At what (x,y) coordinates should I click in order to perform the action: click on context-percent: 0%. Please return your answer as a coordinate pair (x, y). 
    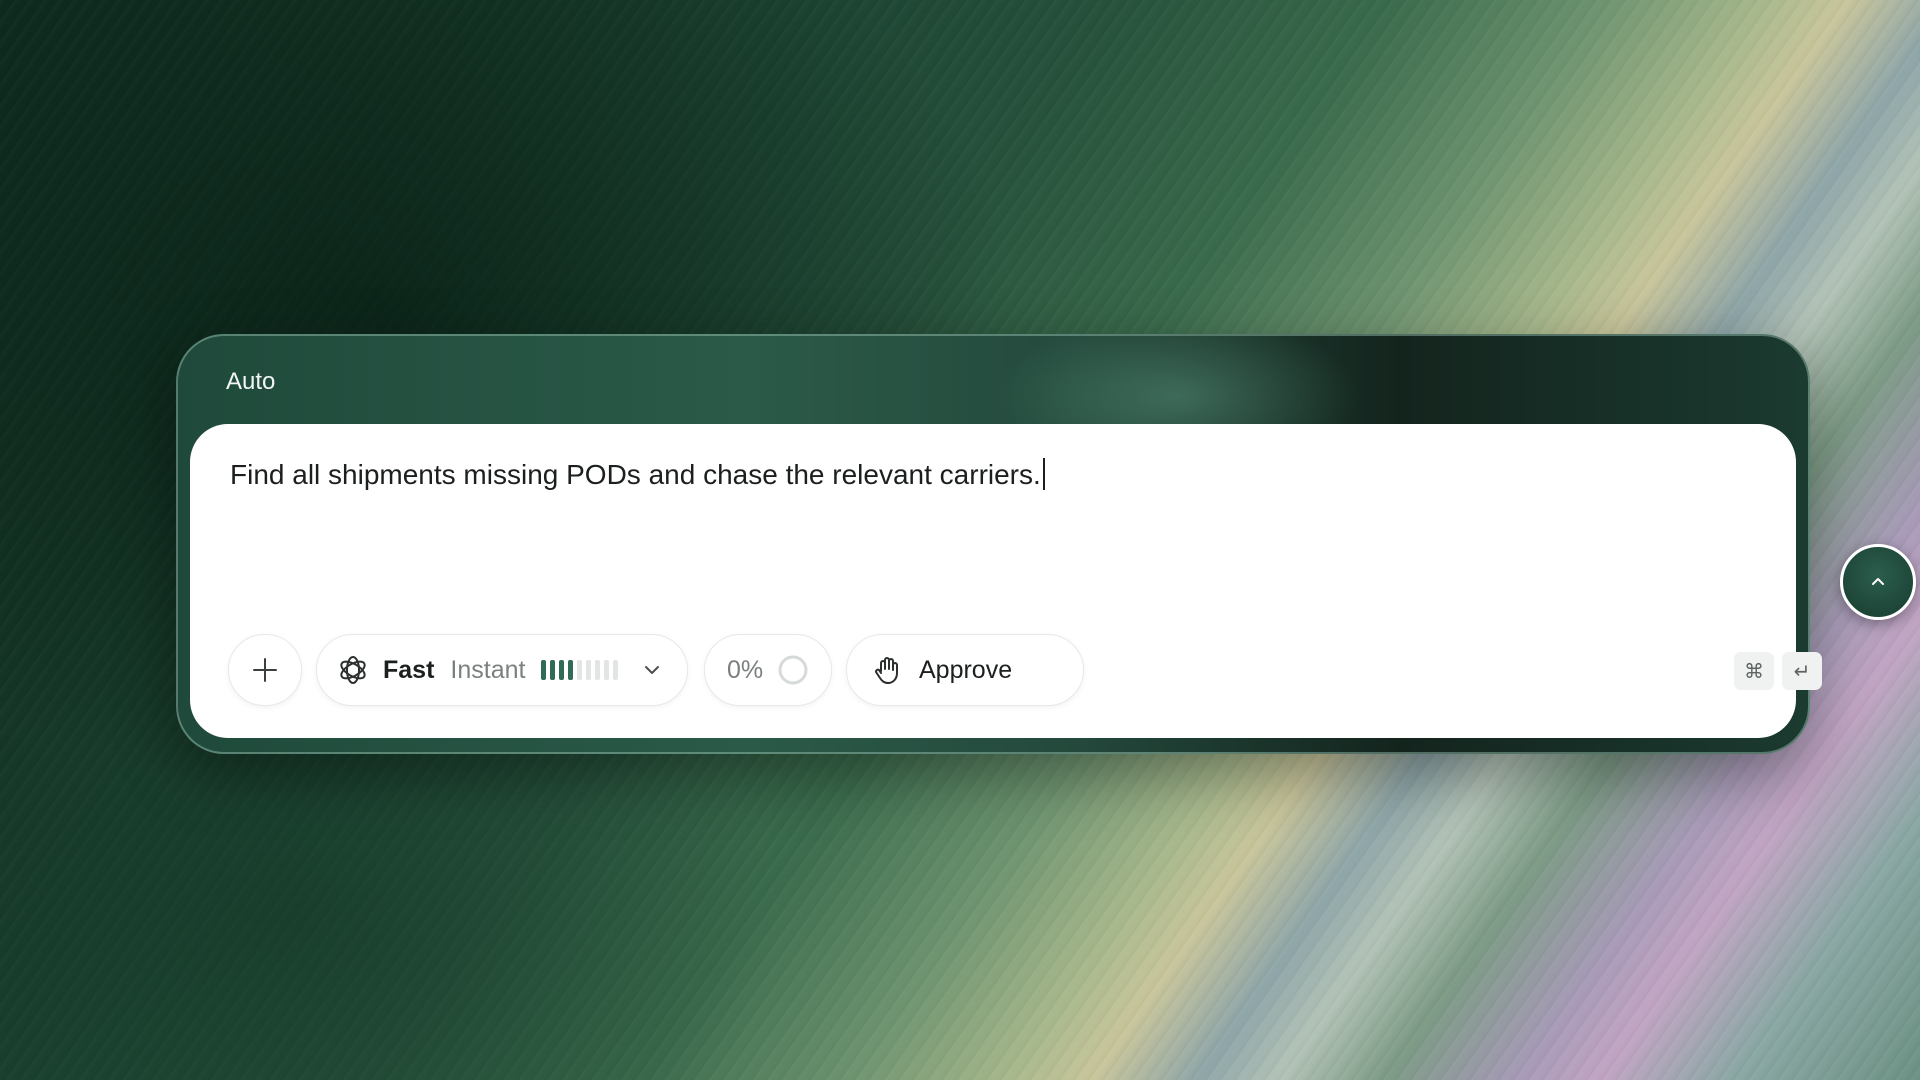
    Looking at the image, I should click on (745, 669).